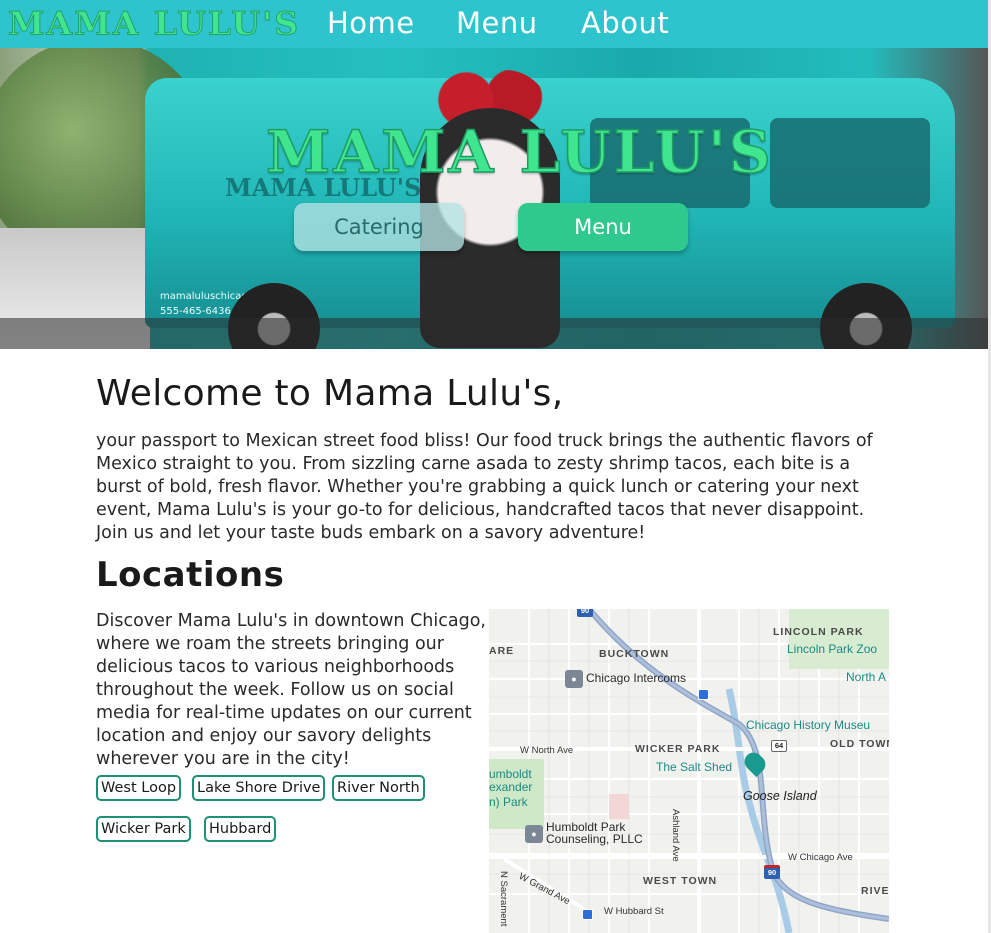 The image size is (991, 933). What do you see at coordinates (259, 788) in the screenshot?
I see `location-tag-lake-shore-drive: Lake Shore Drive` at bounding box center [259, 788].